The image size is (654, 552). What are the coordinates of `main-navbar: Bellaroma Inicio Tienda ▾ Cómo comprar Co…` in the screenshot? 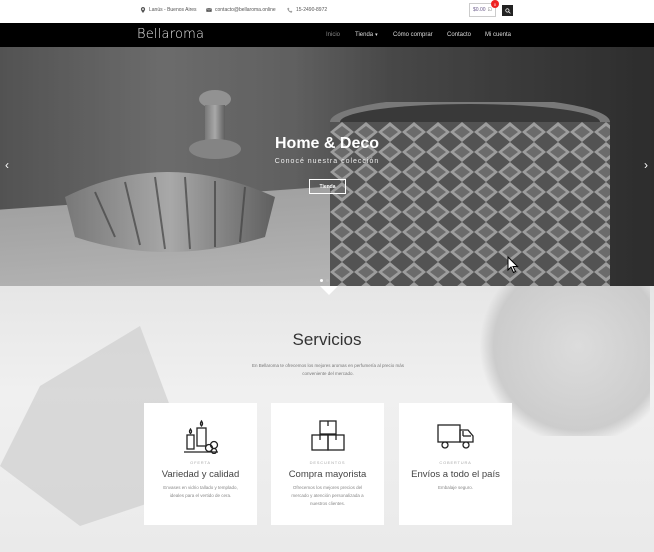 It's located at (327, 35).